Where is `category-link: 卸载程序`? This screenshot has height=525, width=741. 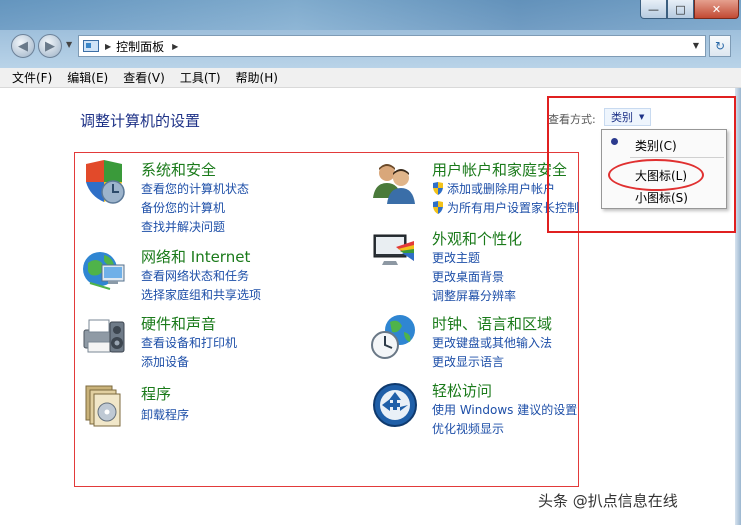 category-link: 卸载程序 is located at coordinates (165, 414).